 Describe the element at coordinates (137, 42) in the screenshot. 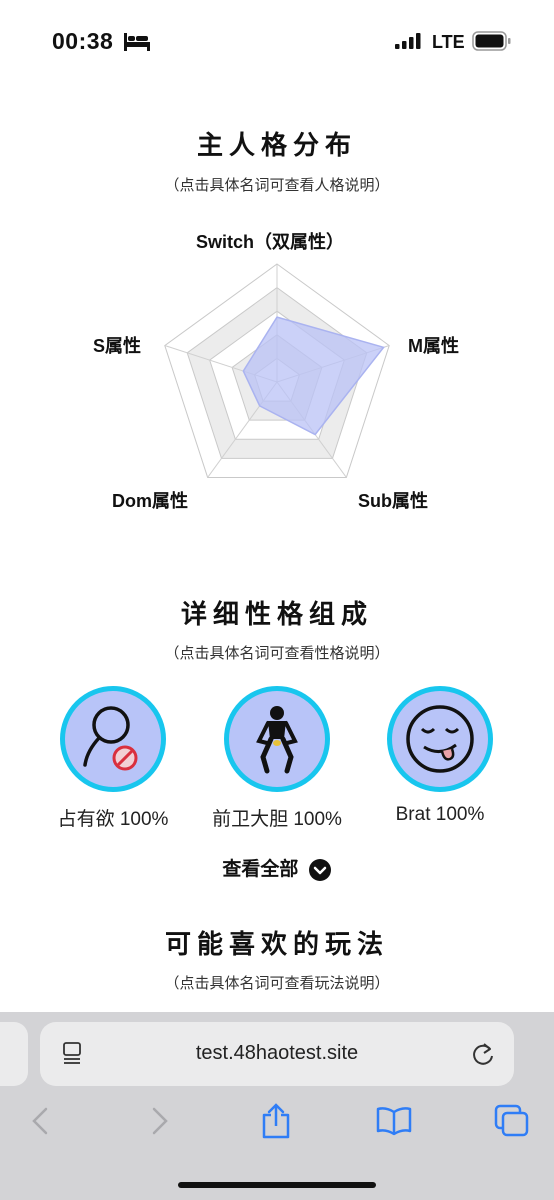

I see `sleep-focus-icon` at that location.